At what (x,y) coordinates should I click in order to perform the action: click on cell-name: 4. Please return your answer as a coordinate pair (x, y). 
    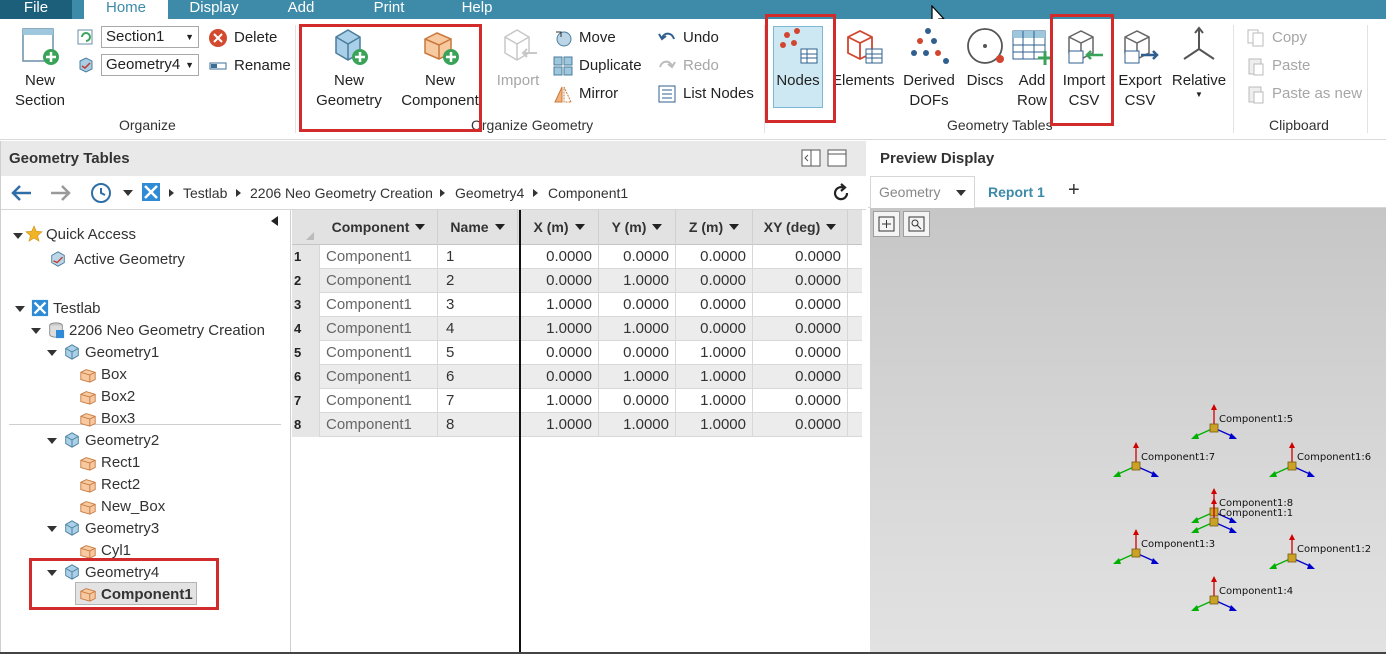
    Looking at the image, I should click on (479, 329).